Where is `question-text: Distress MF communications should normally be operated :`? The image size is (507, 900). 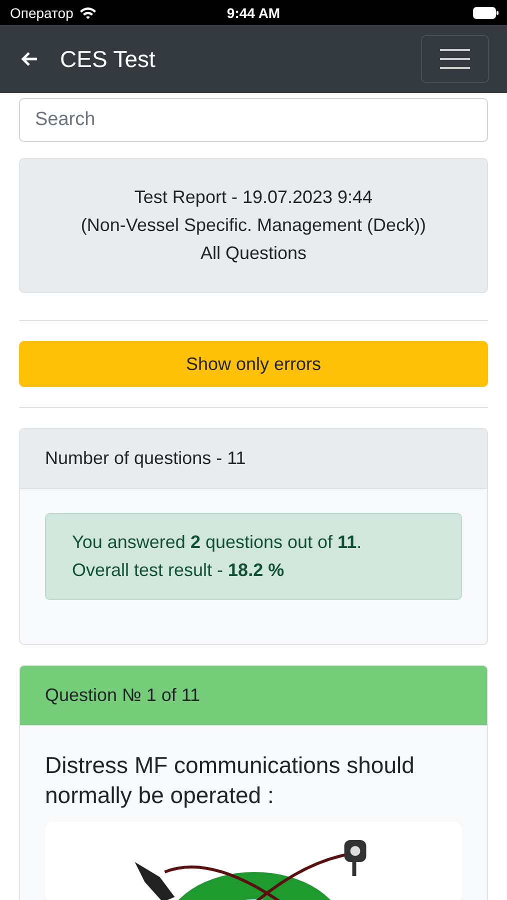 question-text: Distress MF communications should normally be operated : is located at coordinates (230, 780).